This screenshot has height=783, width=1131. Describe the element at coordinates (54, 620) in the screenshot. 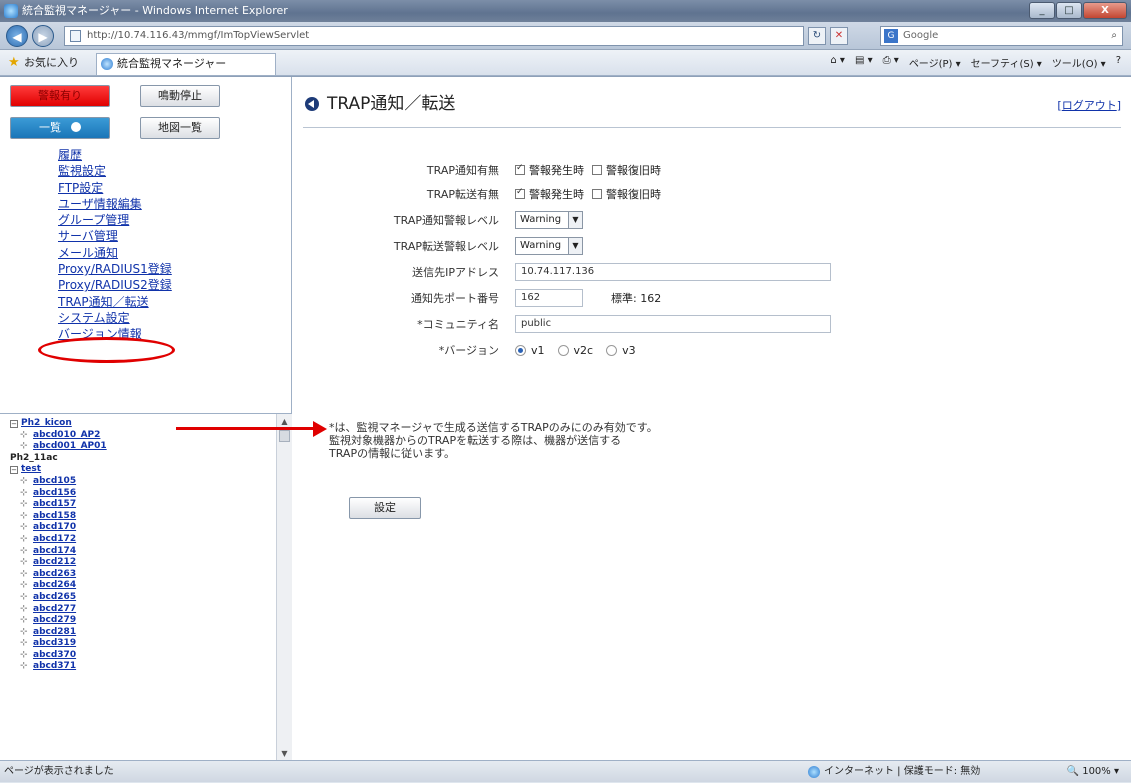

I see `tree-item-label: abcd279` at that location.